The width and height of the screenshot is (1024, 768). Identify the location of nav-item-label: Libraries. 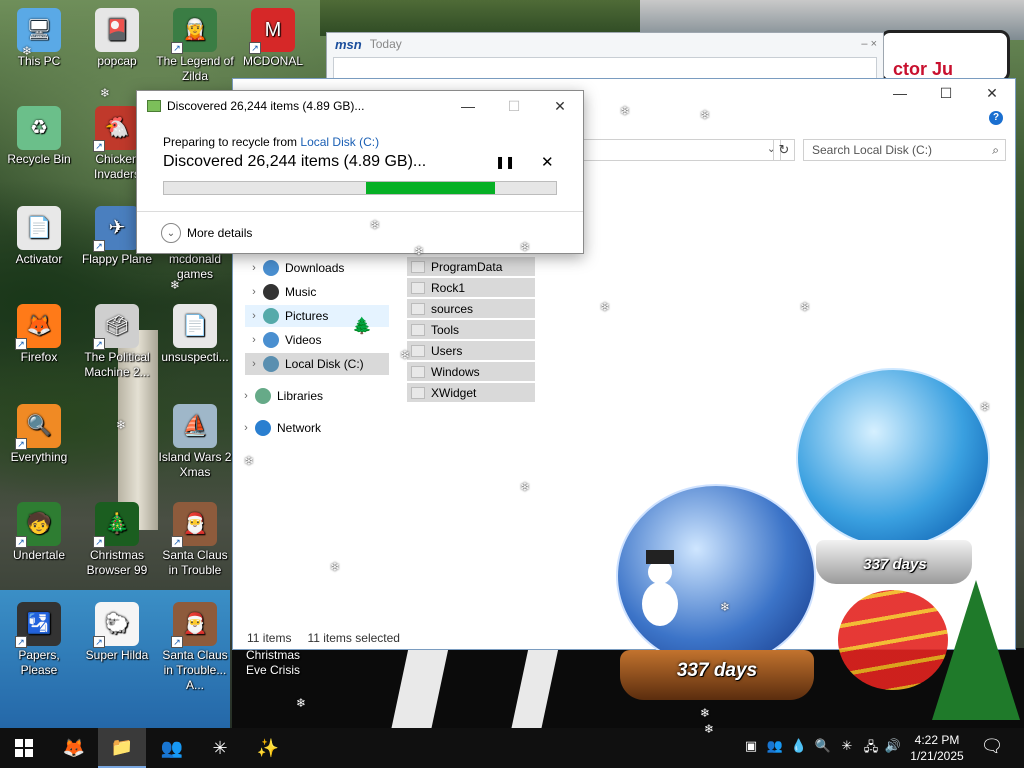
(300, 396).